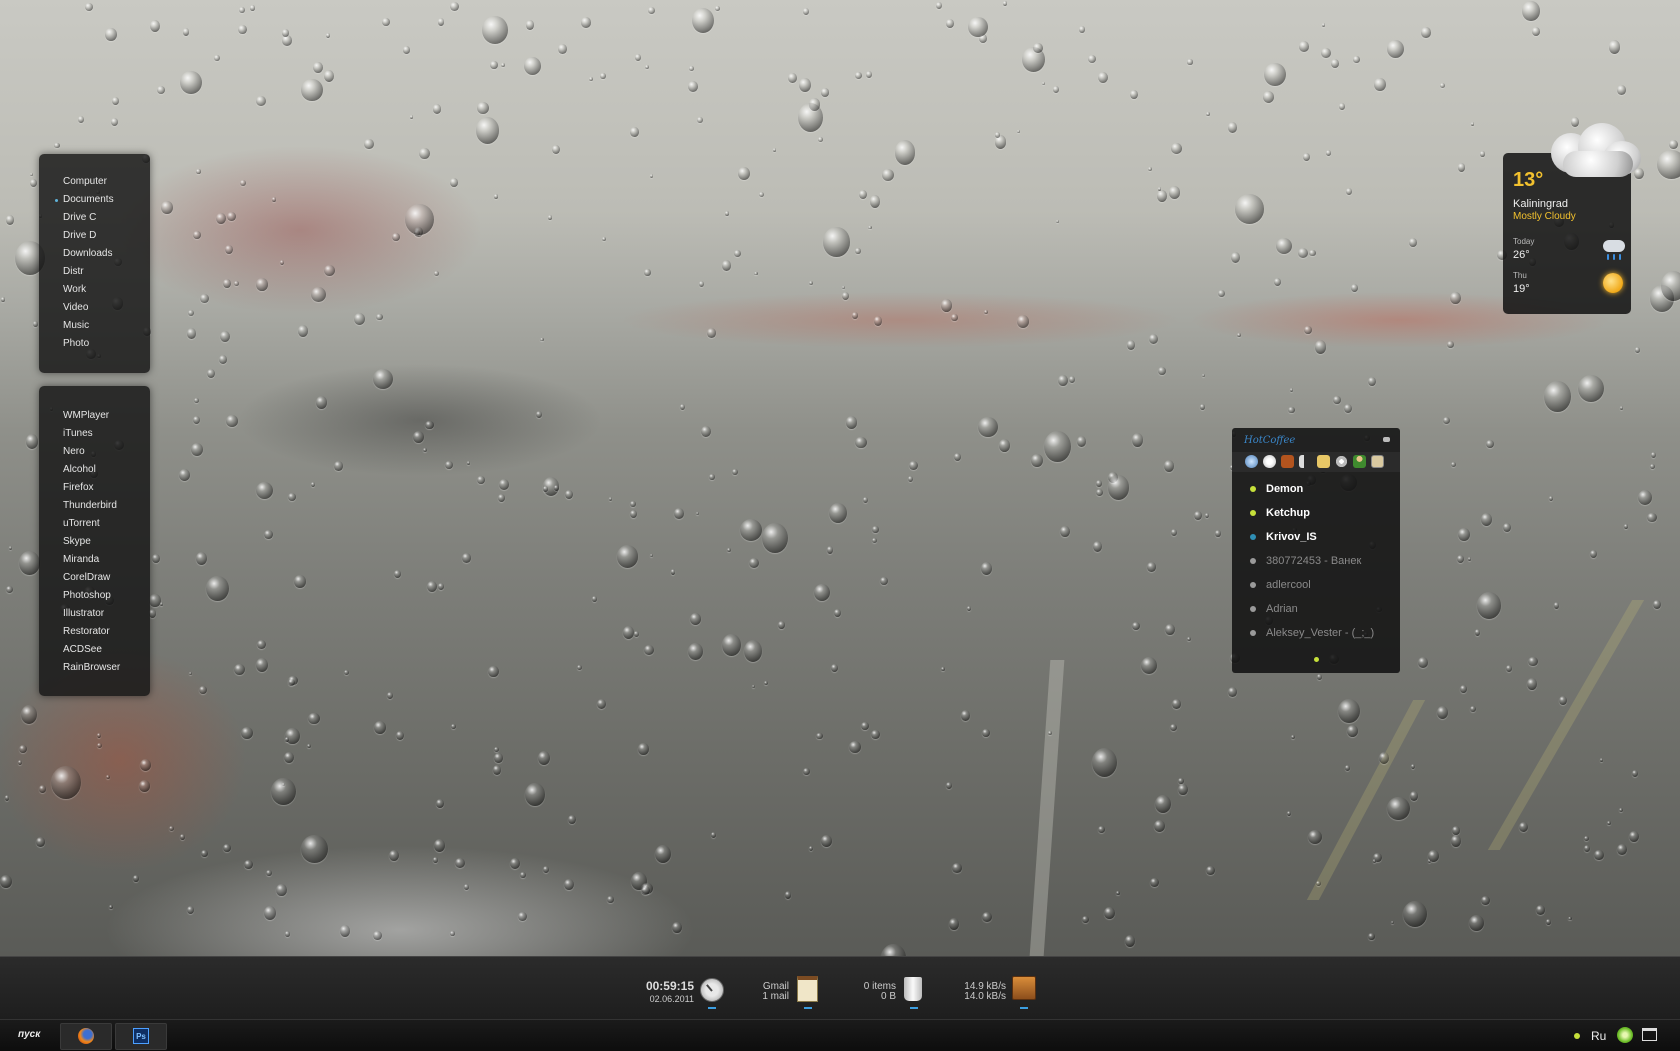 The width and height of the screenshot is (1680, 1051). Describe the element at coordinates (1541, 204) in the screenshot. I see `weather-city: Kaliningrad` at that location.